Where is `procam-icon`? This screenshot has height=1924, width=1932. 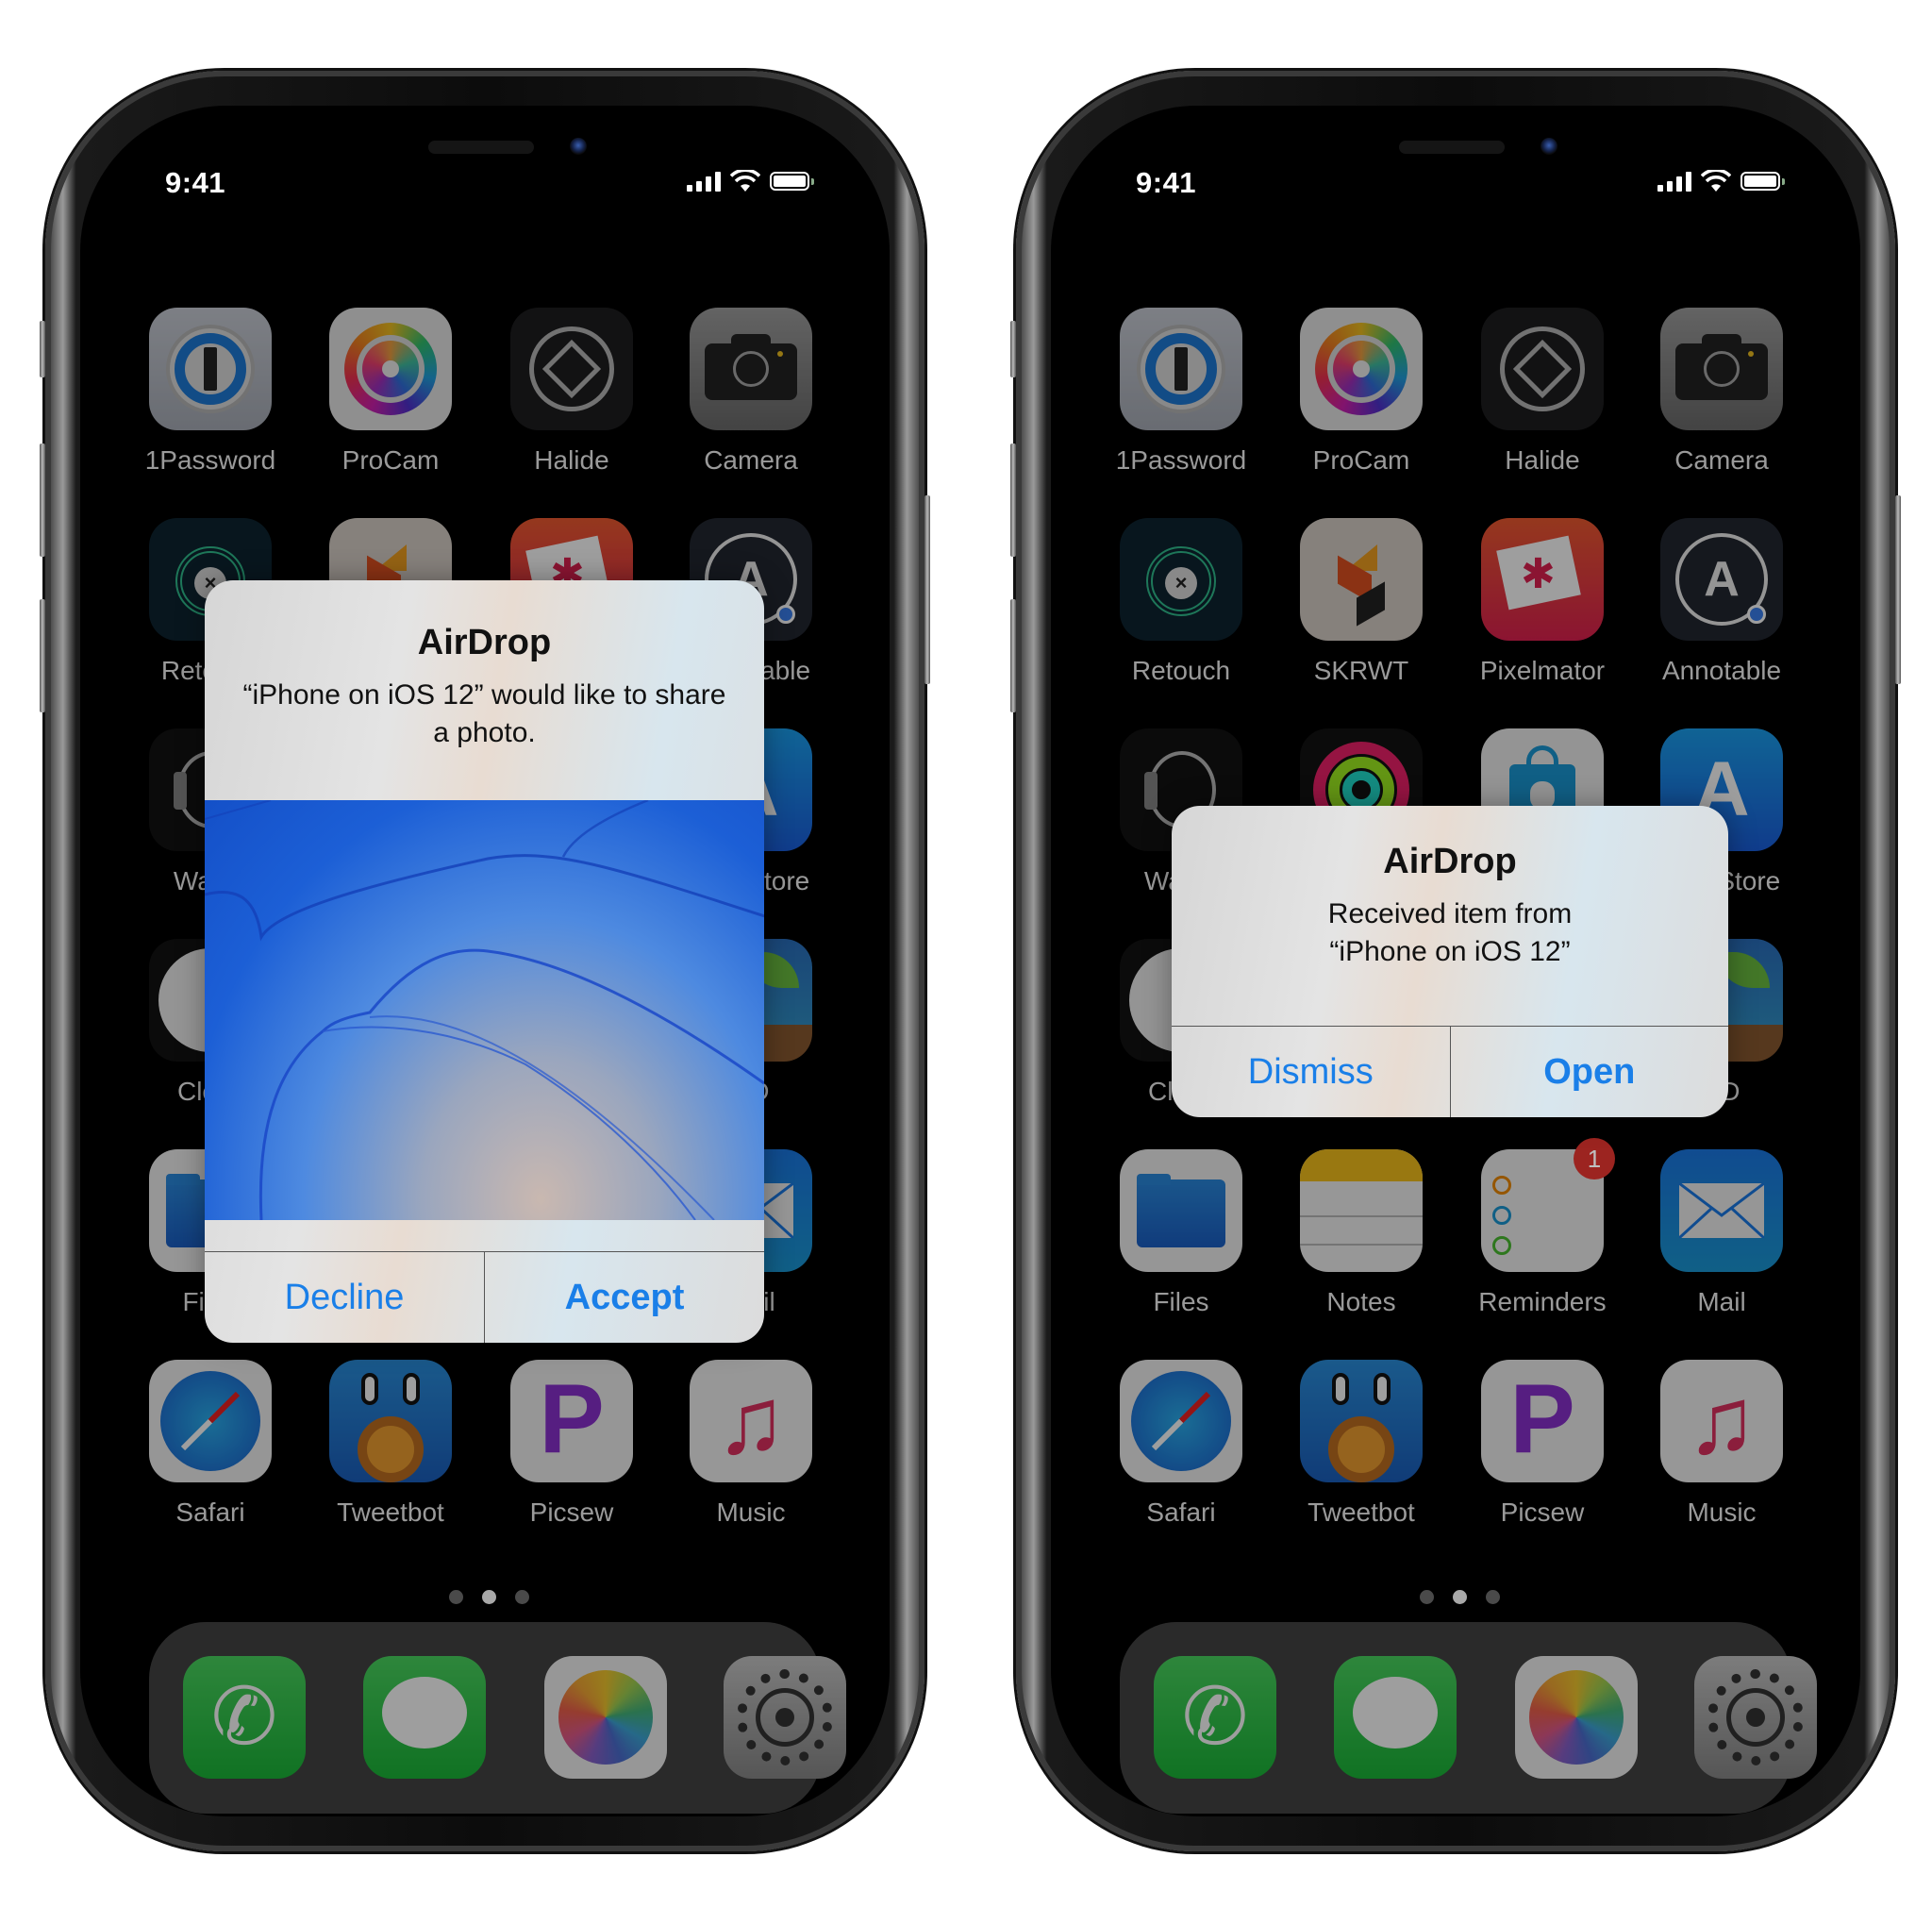
procam-icon is located at coordinates (1361, 369).